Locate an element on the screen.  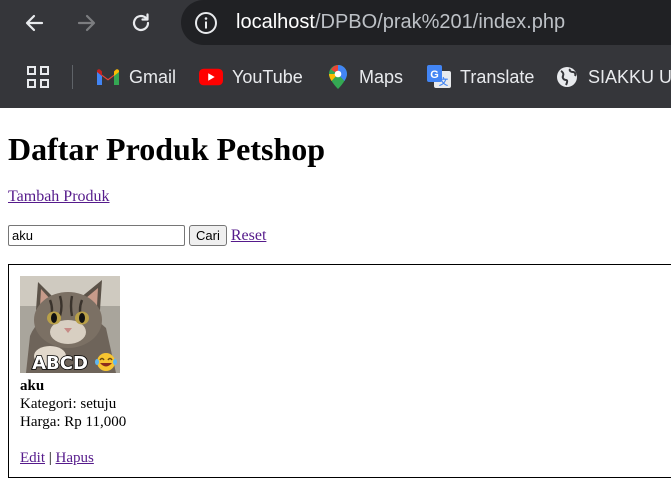
search-form: Cari Reset is located at coordinates (137, 235).